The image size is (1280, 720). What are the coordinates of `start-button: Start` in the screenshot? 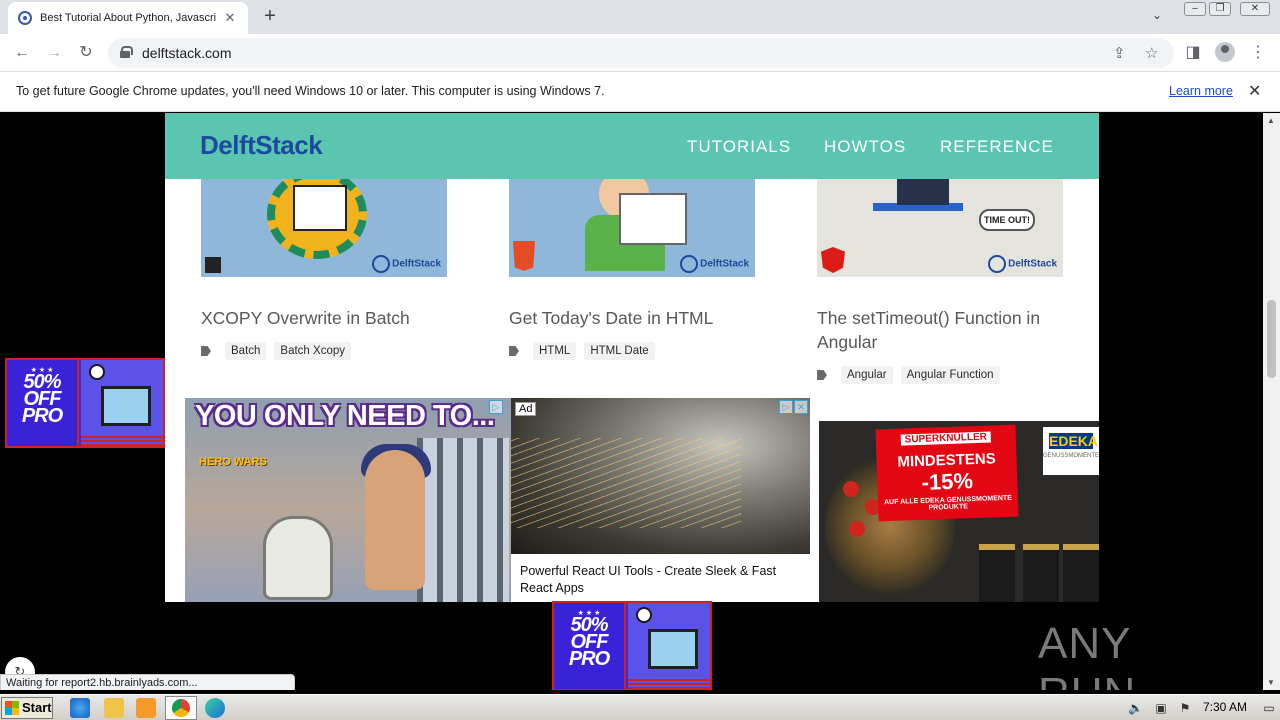 It's located at (27, 708).